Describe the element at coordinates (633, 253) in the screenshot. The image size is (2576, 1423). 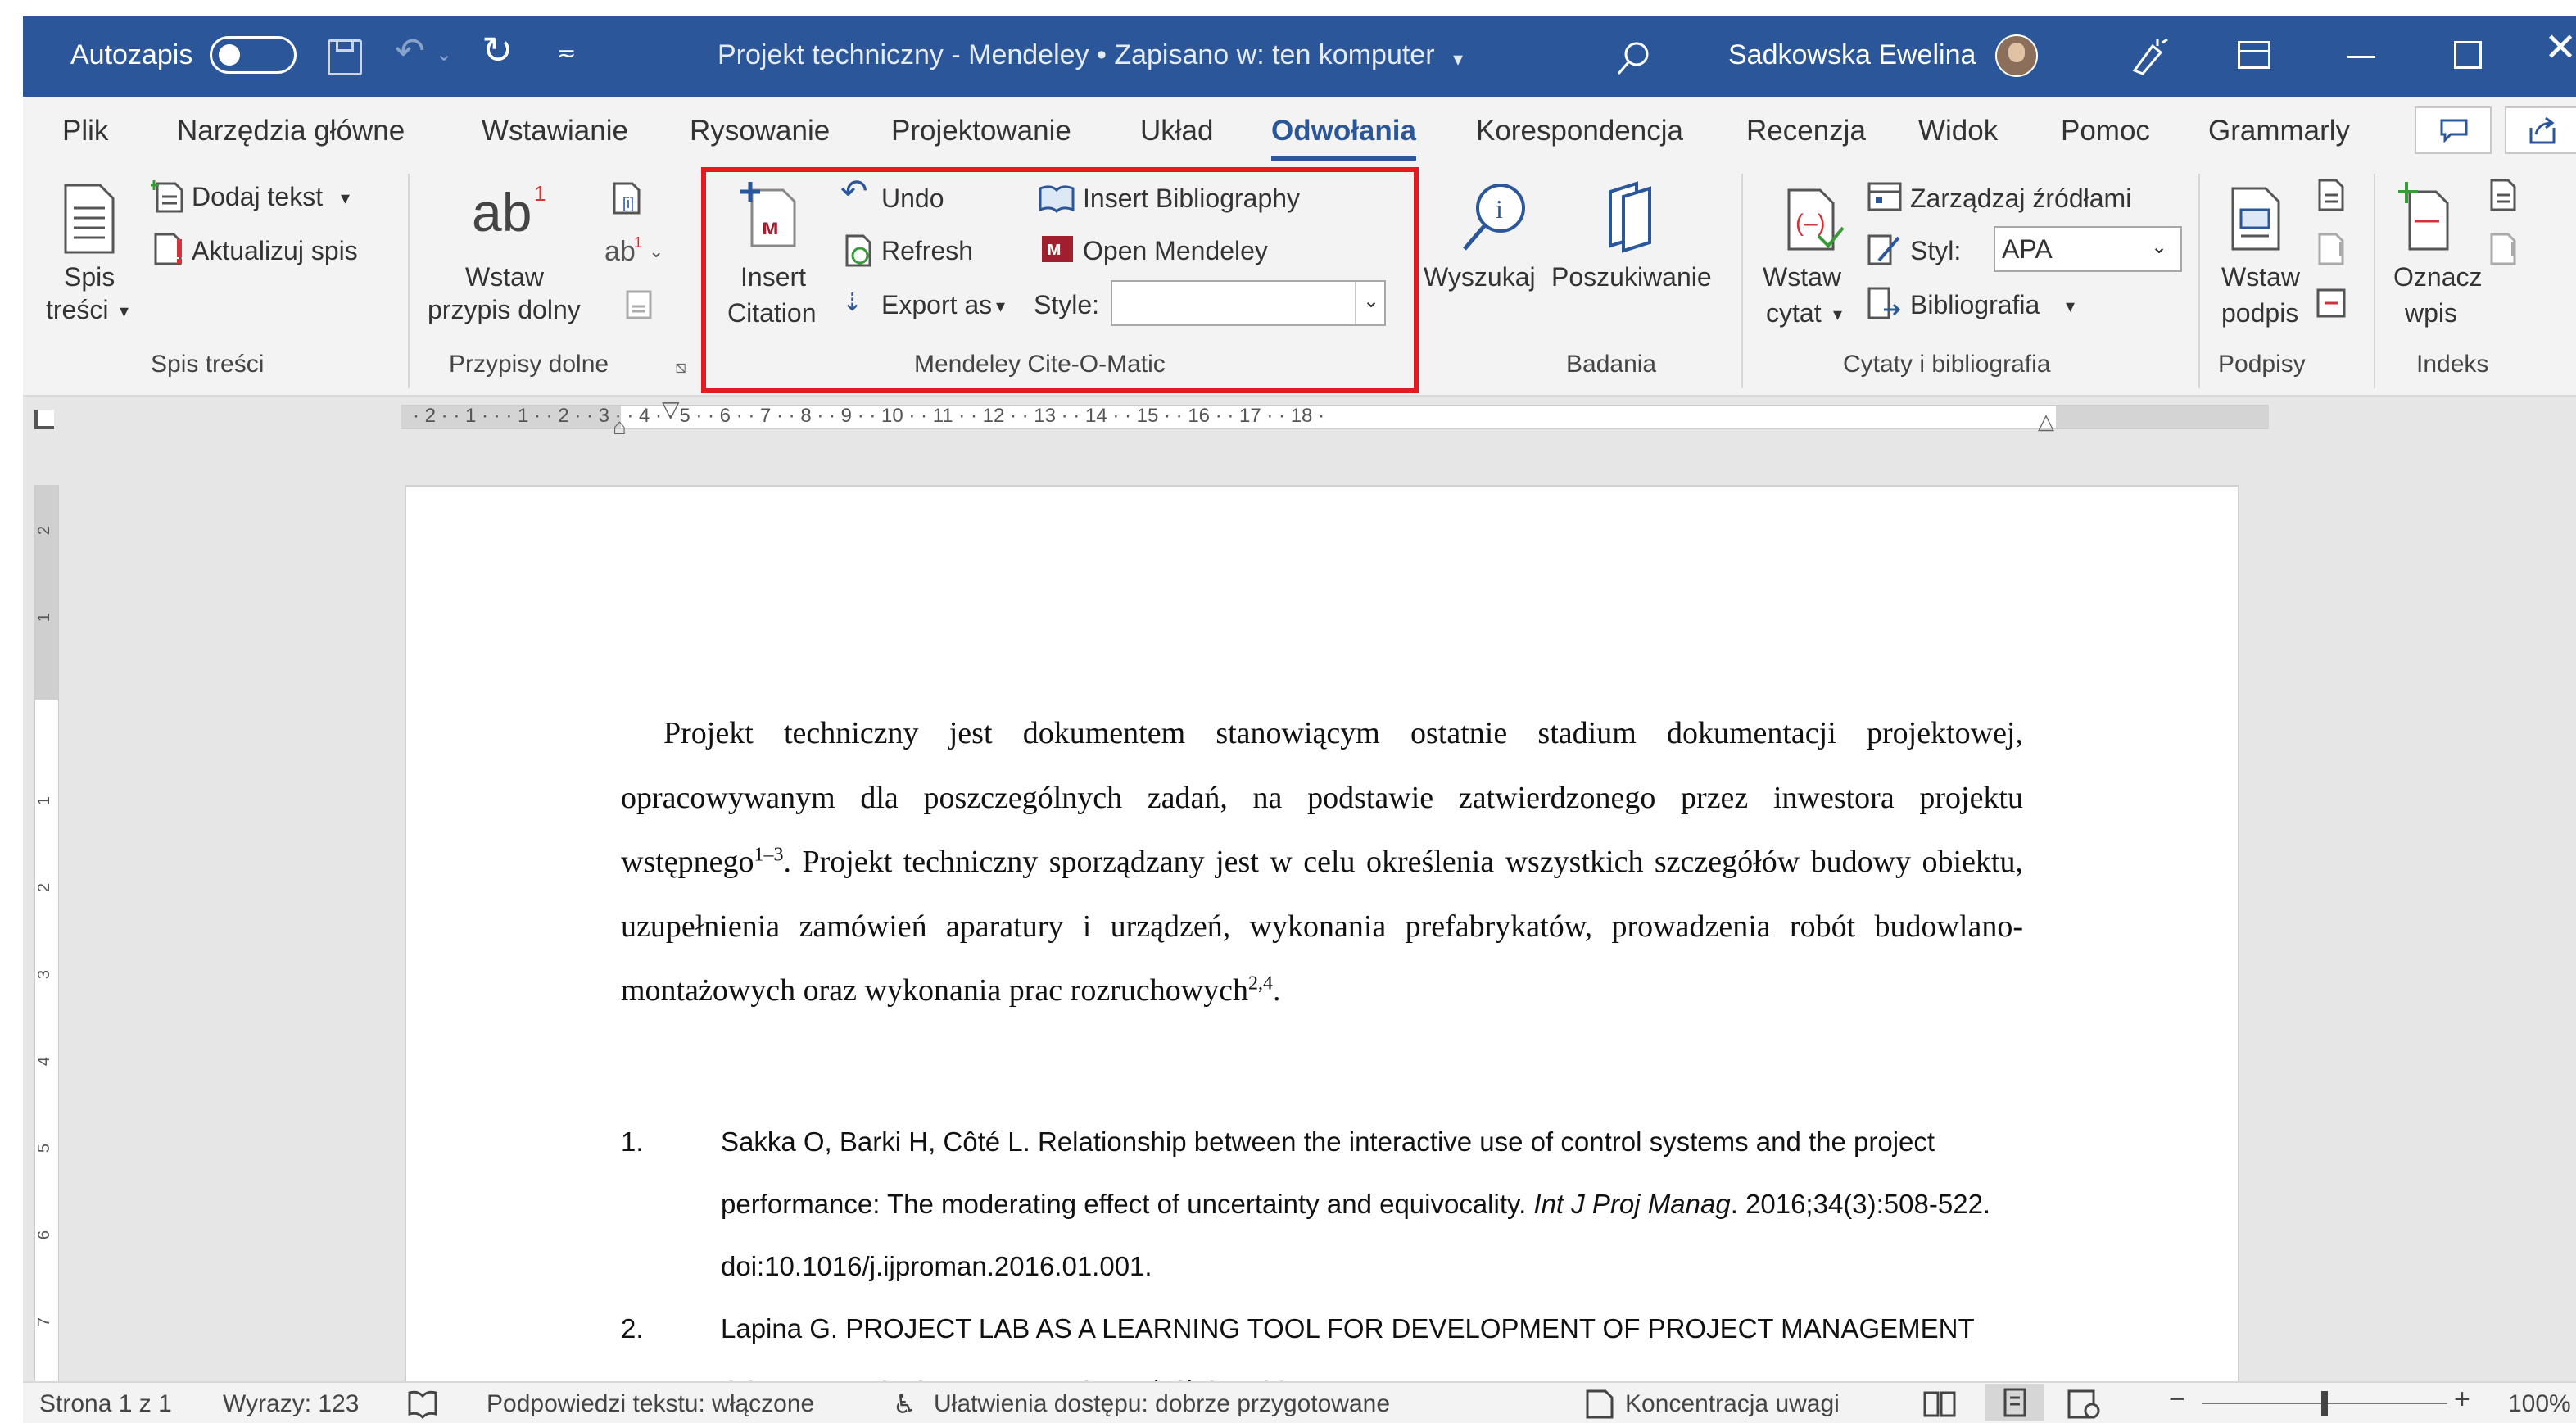
I see `next-footnote-icon: ab1 ⌄` at that location.